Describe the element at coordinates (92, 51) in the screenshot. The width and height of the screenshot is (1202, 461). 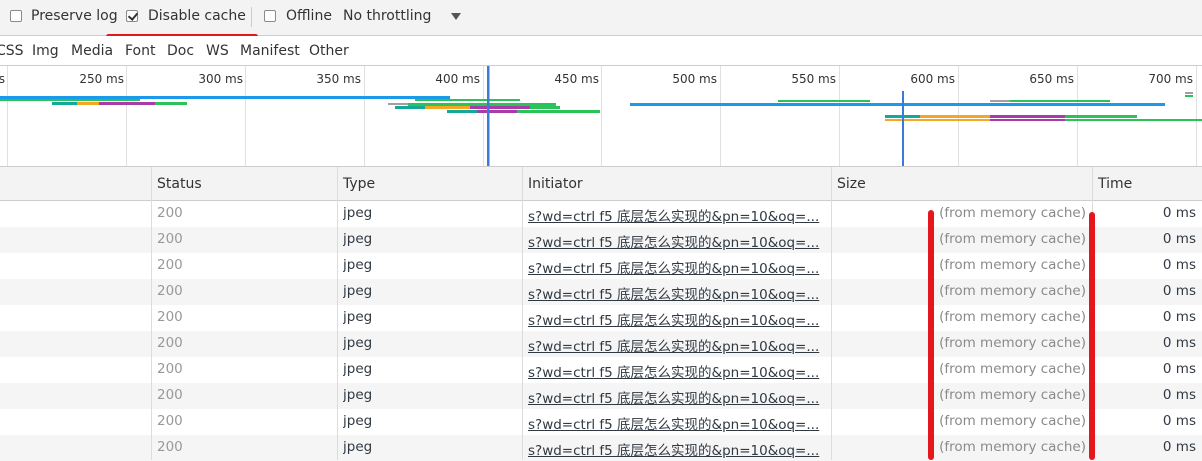
I see `filter-media: Media` at that location.